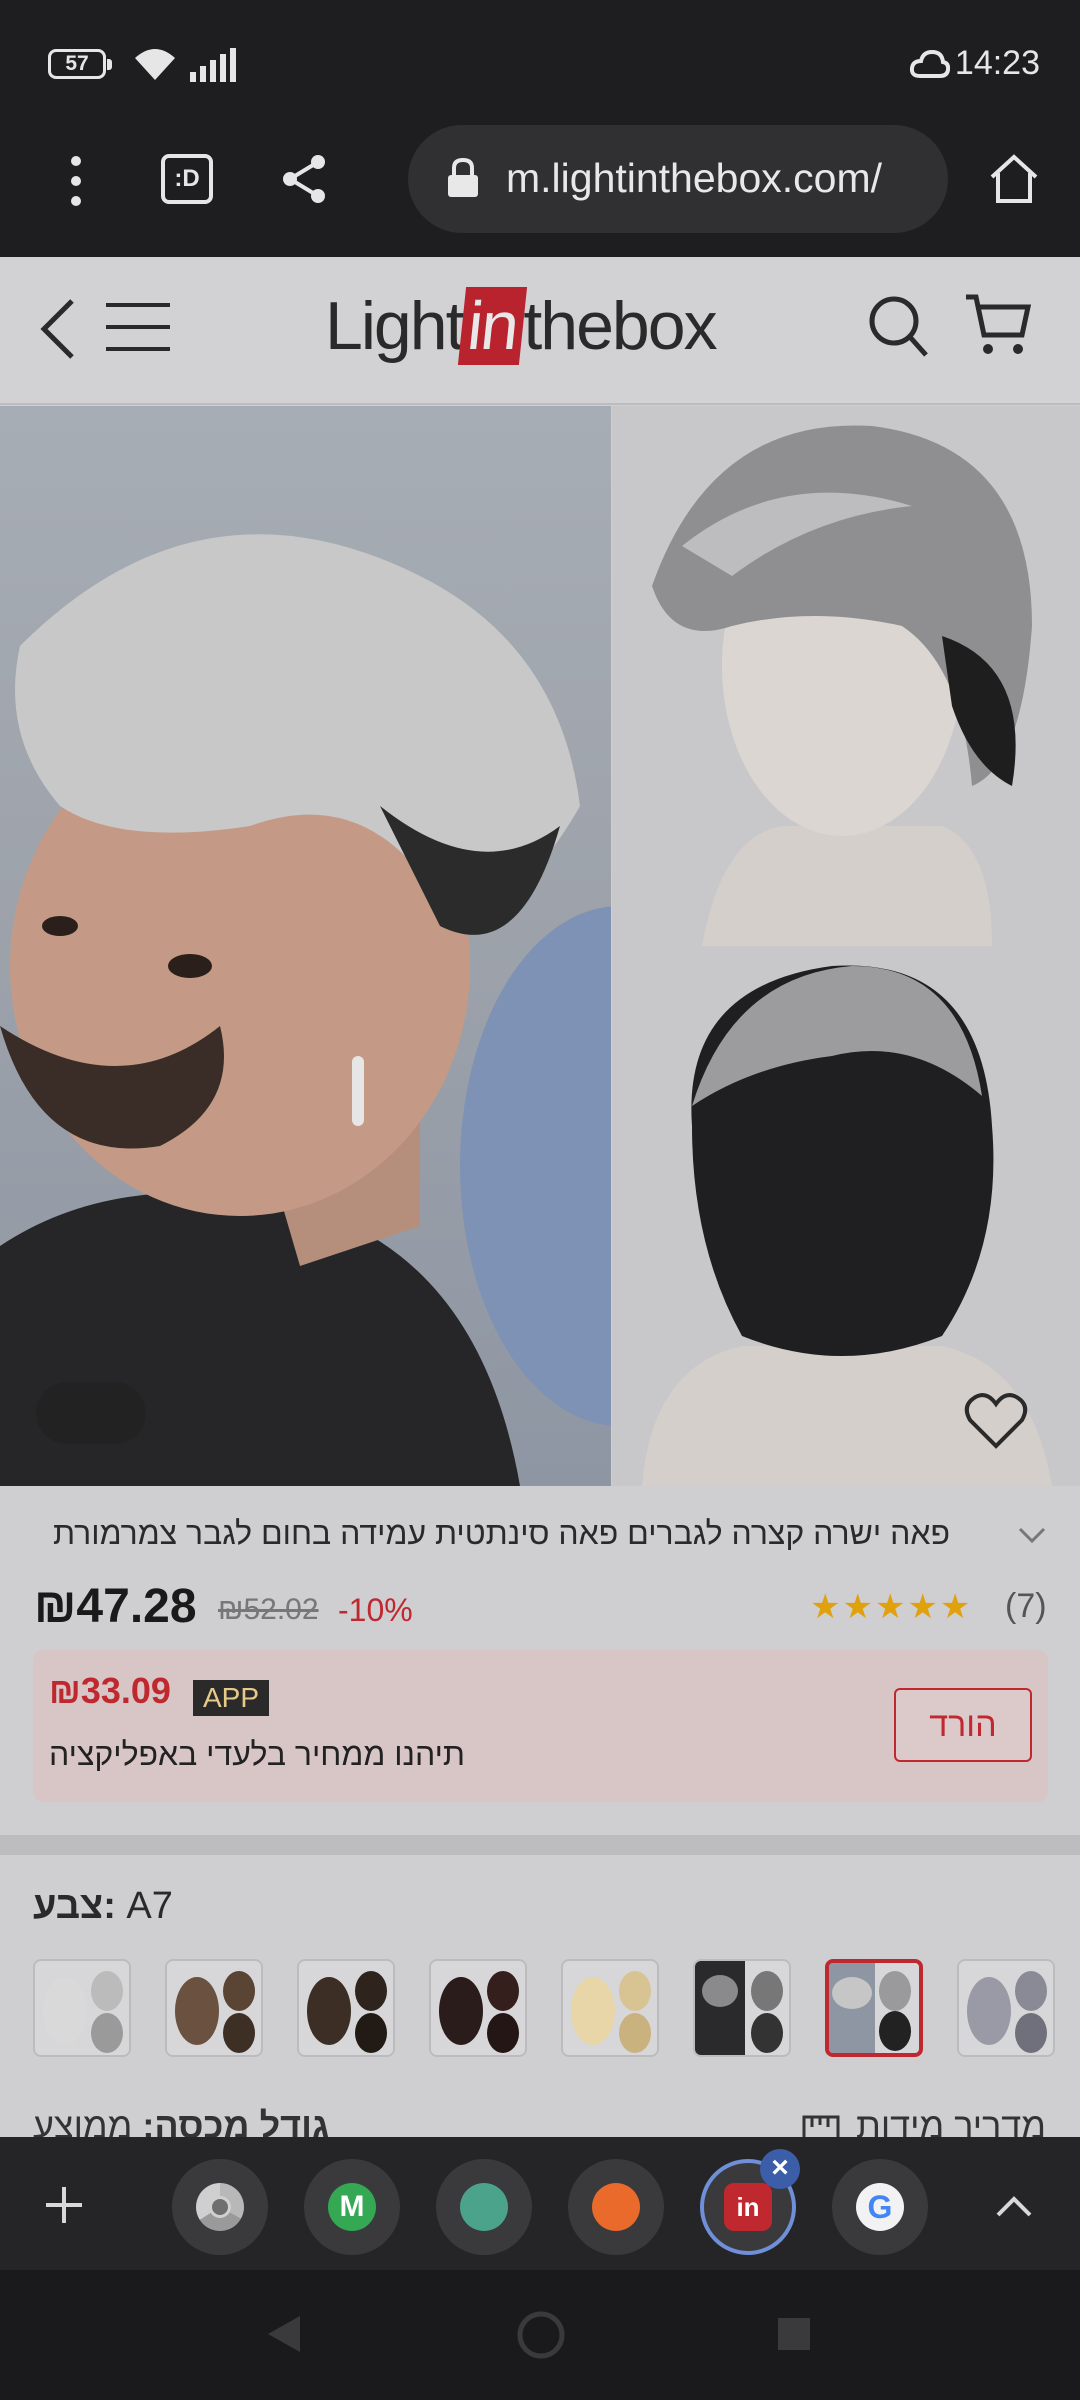 This screenshot has width=1080, height=2400. I want to click on logo-text-in: in, so click(493, 326).